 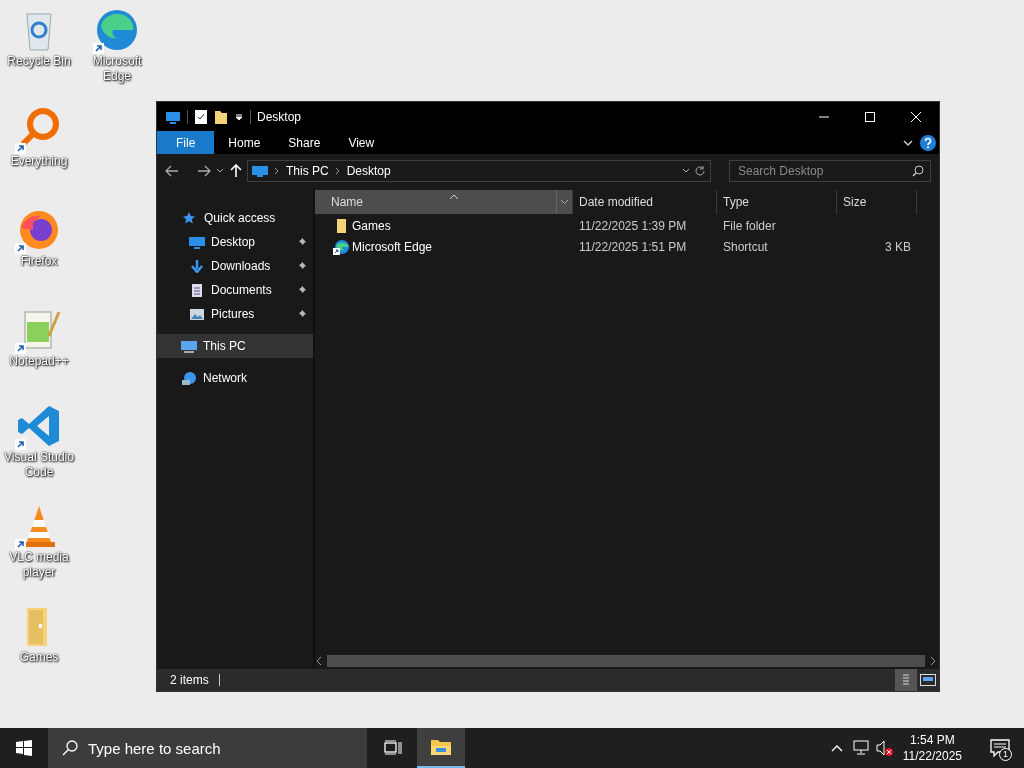 What do you see at coordinates (884, 748) in the screenshot?
I see `muted-speaker-icon` at bounding box center [884, 748].